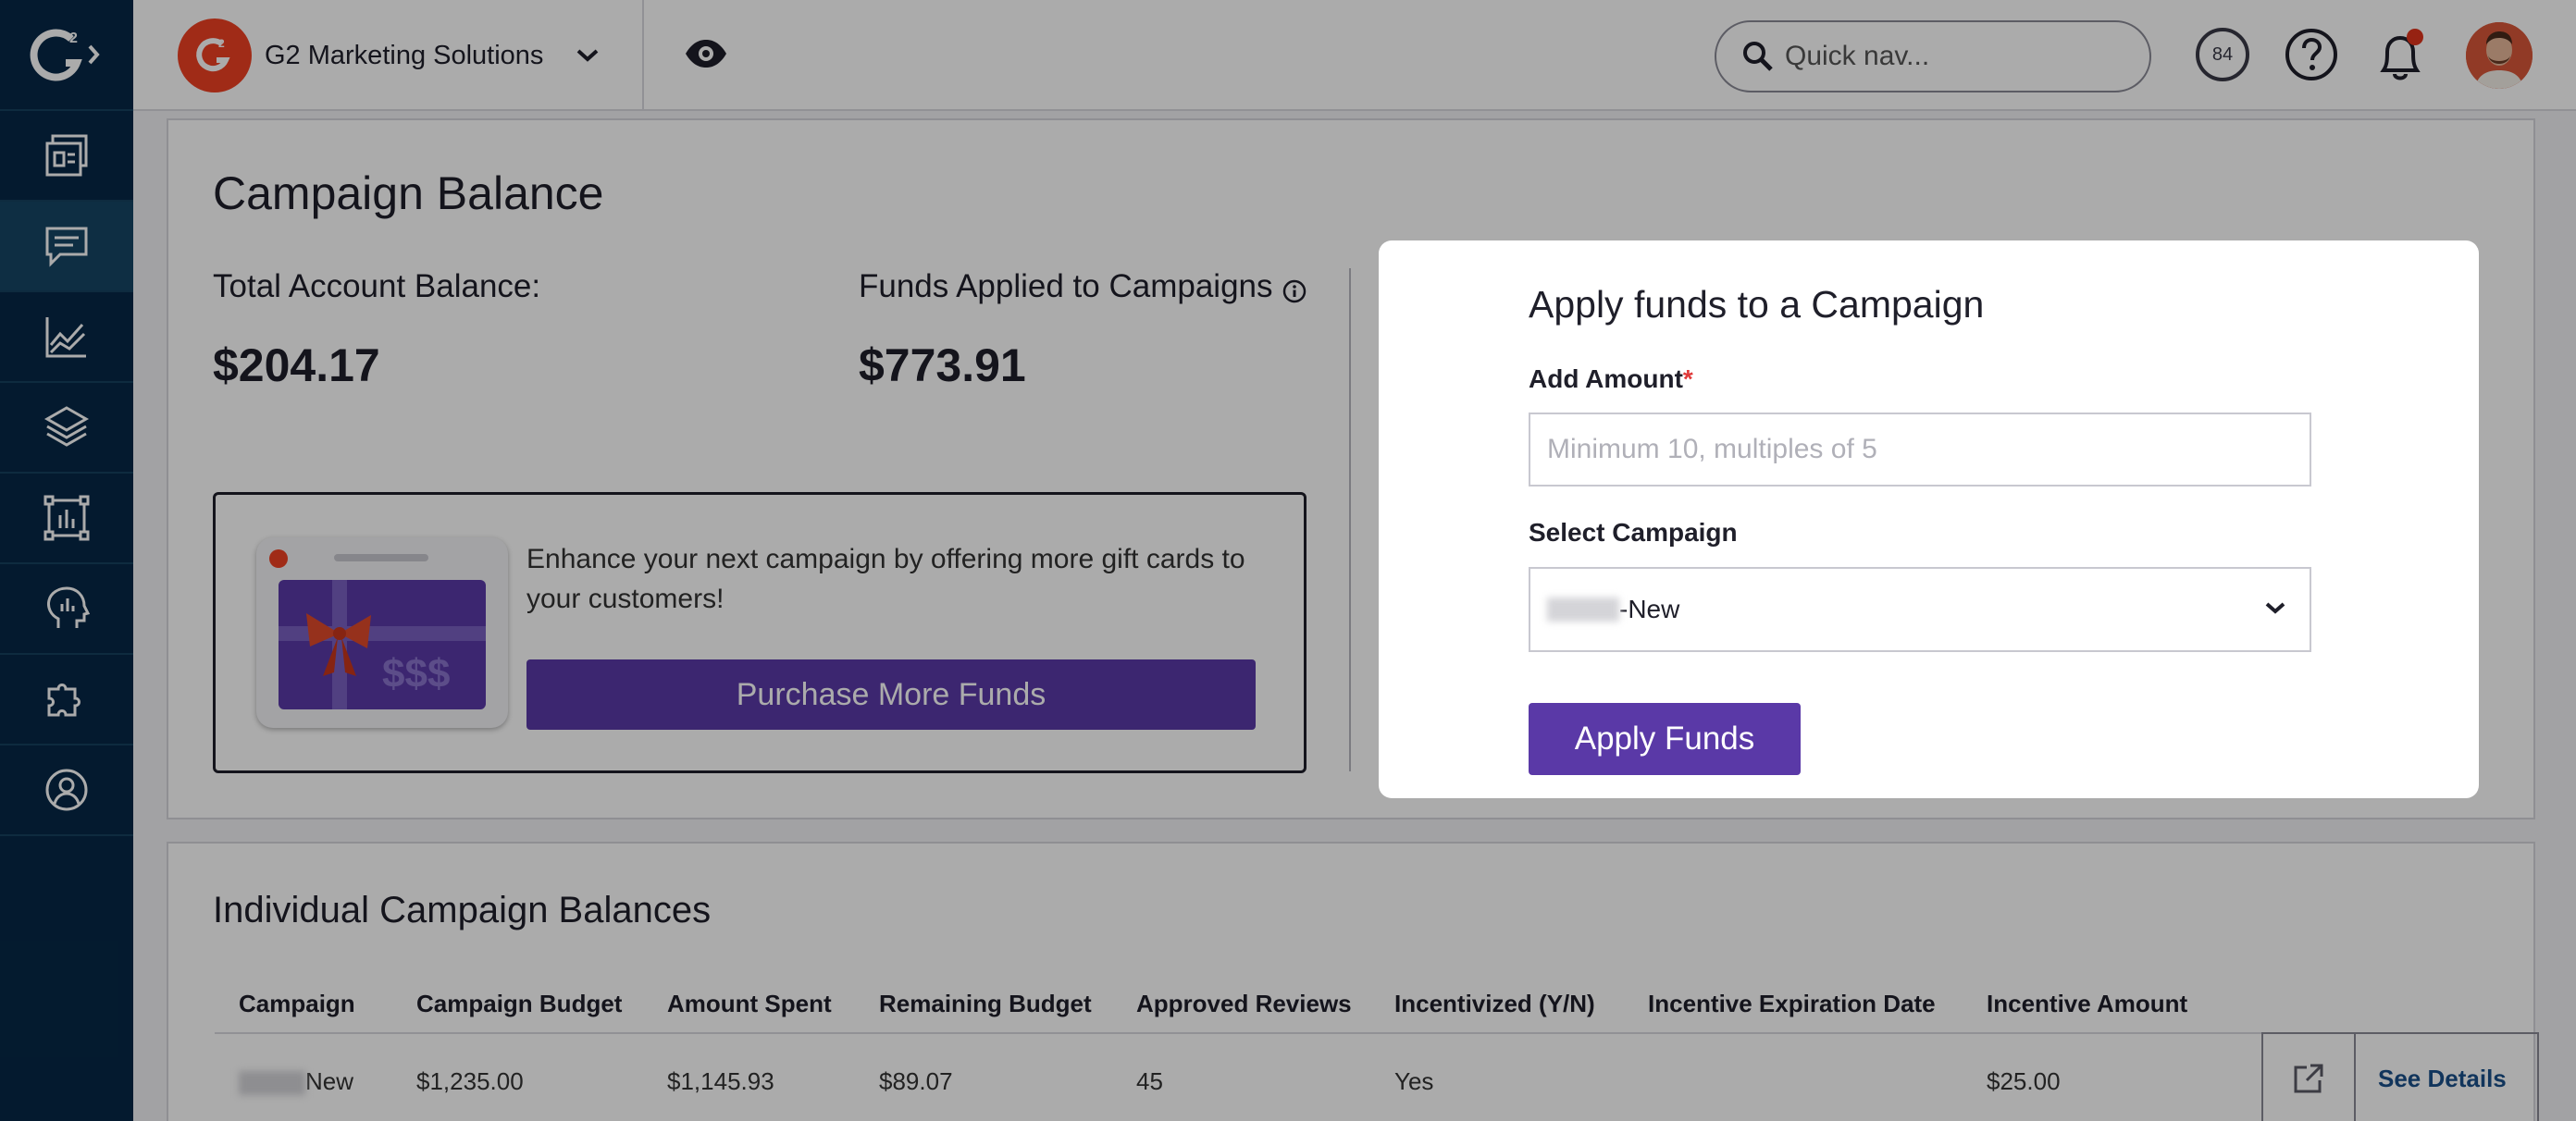 The image size is (2576, 1121). Describe the element at coordinates (1665, 739) in the screenshot. I see `apply-funds-button: Apply Funds` at that location.